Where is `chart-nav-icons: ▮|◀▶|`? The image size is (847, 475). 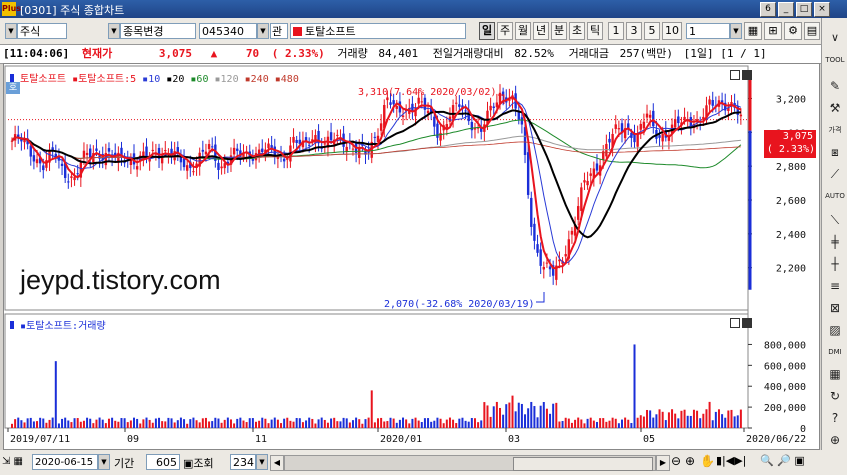 chart-nav-icons: ▮|◀▶| is located at coordinates (731, 460).